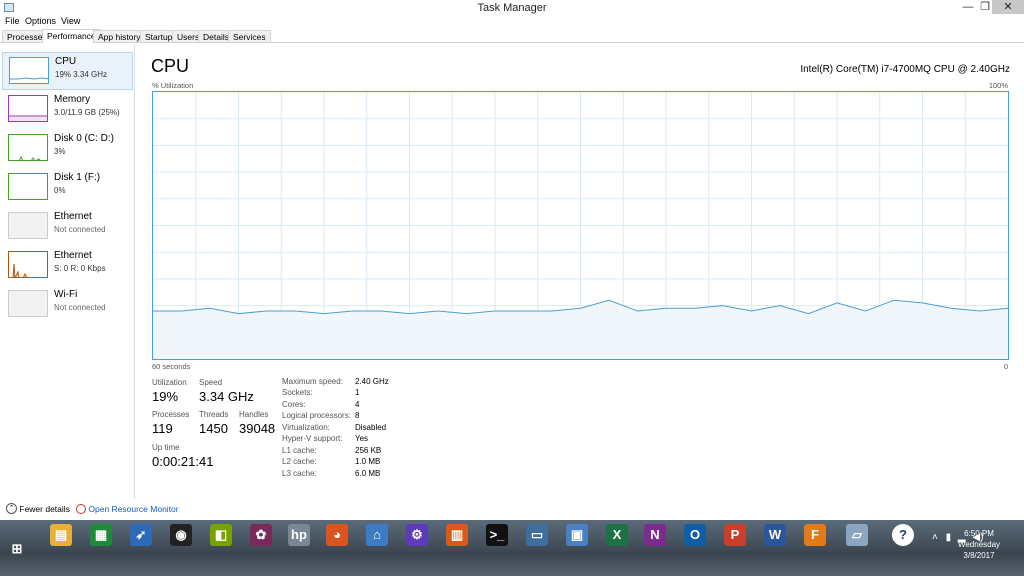  What do you see at coordinates (72, 99) in the screenshot?
I see `sidebar-item-label: Memory` at bounding box center [72, 99].